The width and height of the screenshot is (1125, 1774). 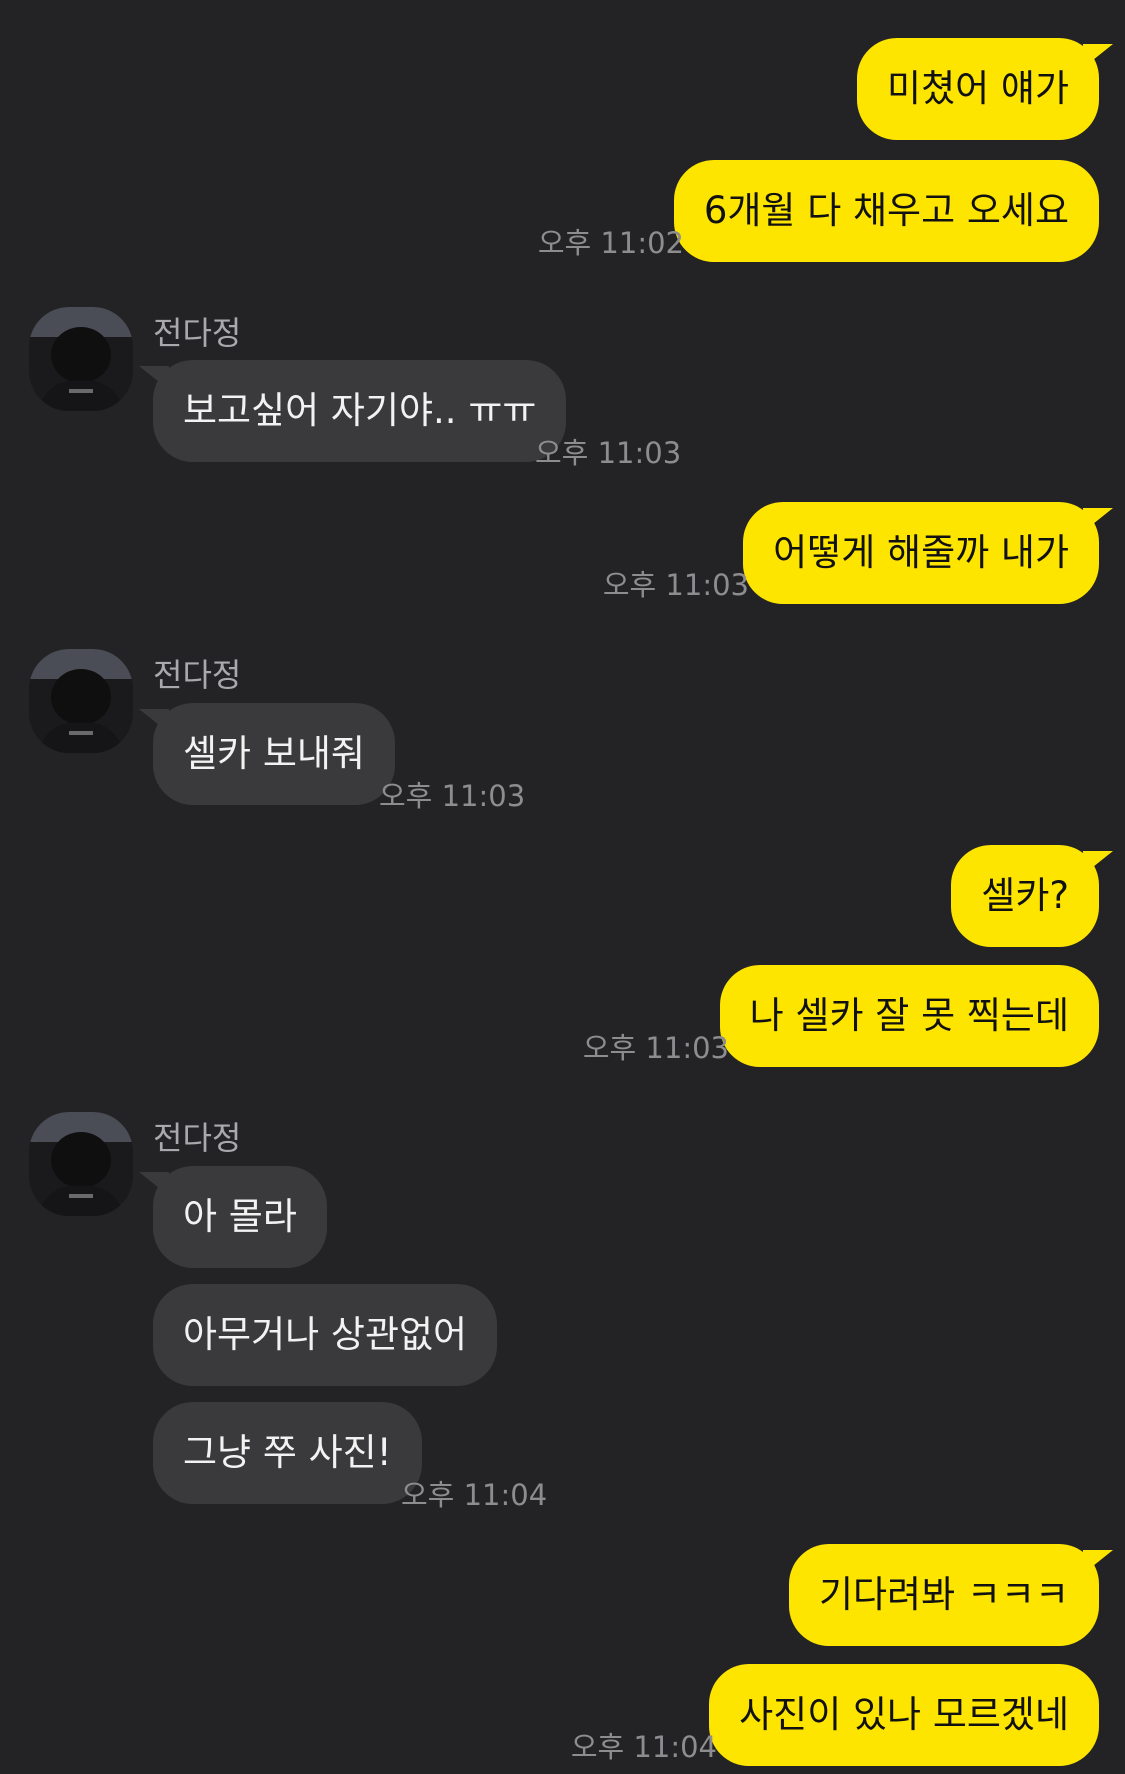 I want to click on my-message-bubble: 나 셀카 잘 못 찍는데, so click(x=909, y=1016).